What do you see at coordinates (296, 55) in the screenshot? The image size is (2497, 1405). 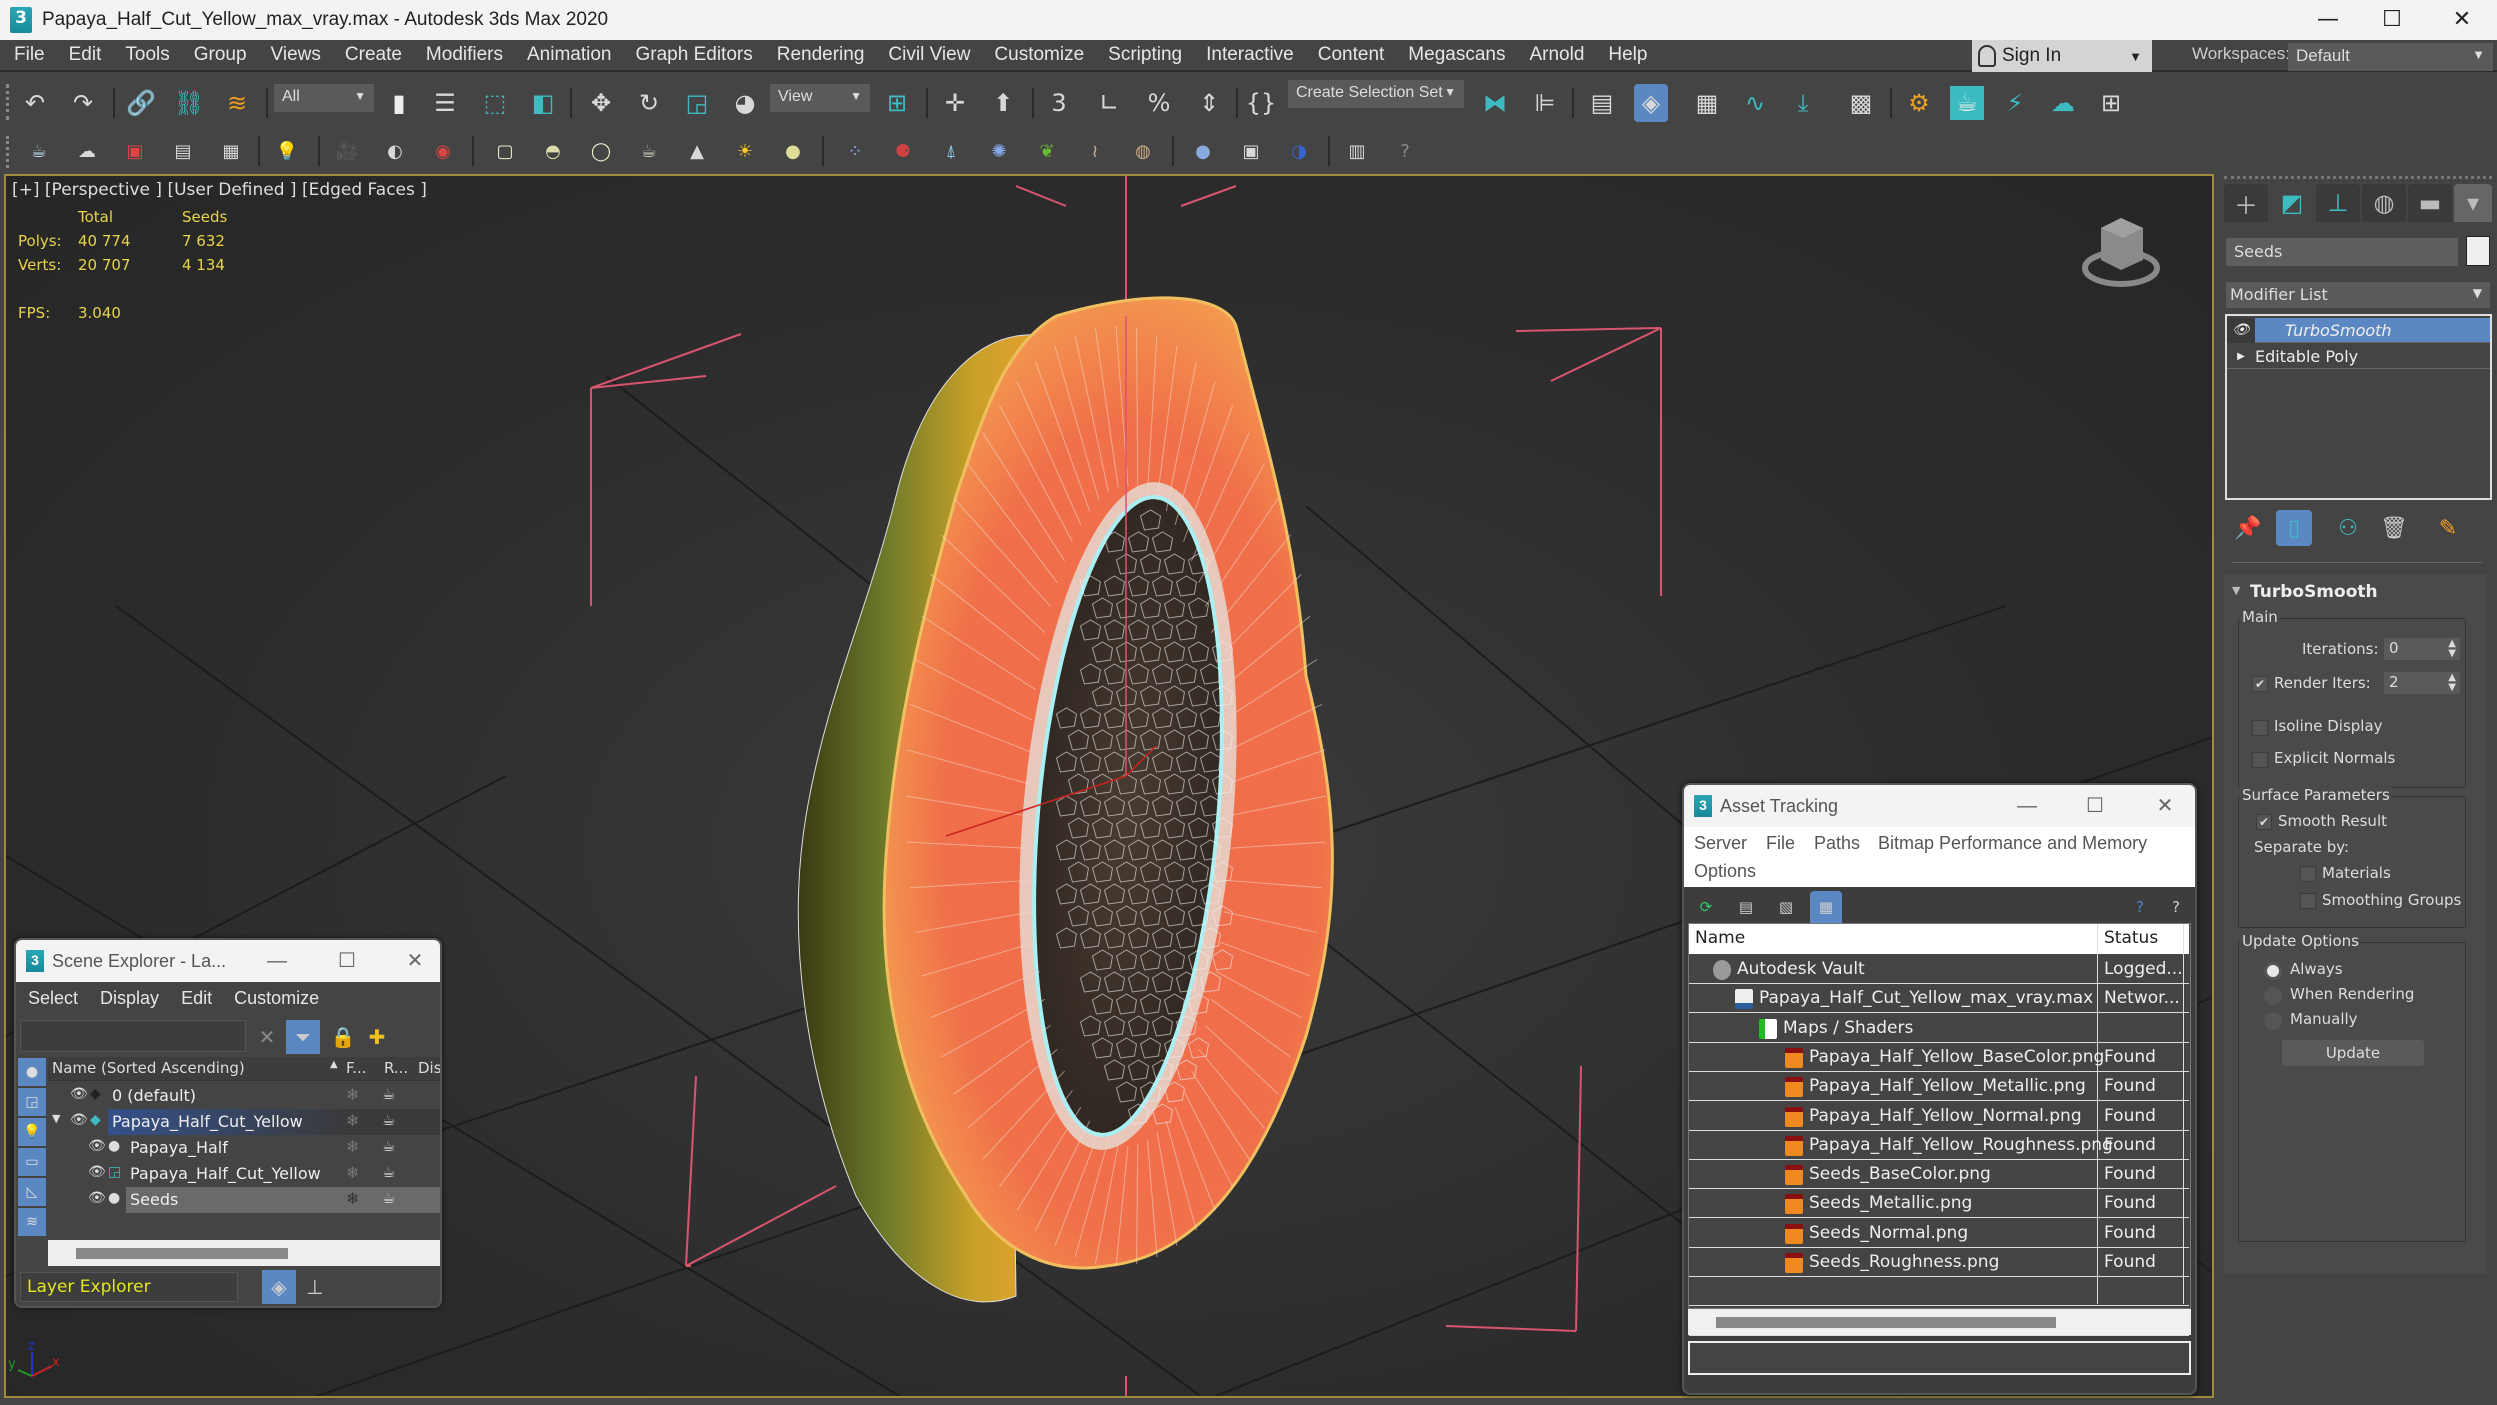 I see `menu-views: Views` at bounding box center [296, 55].